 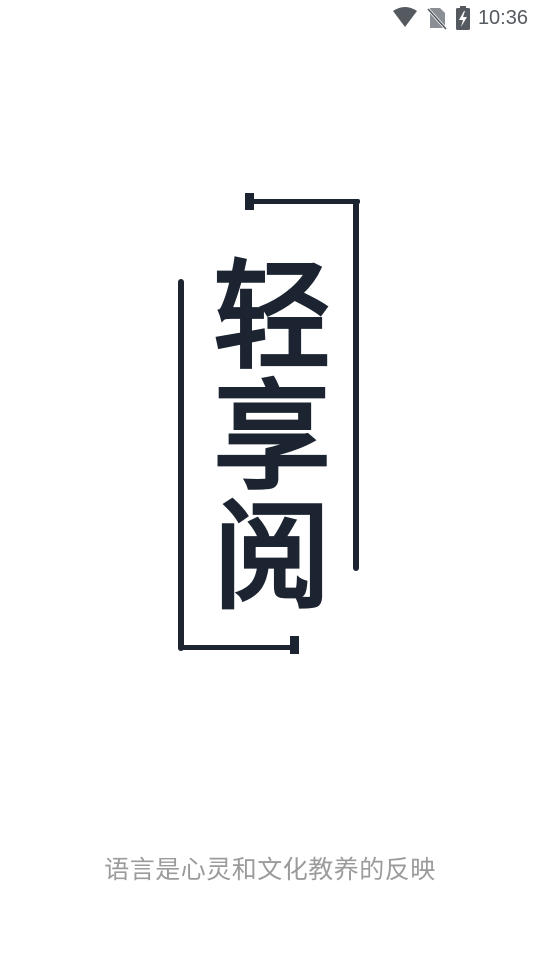 I want to click on splash-tagline: 语言是心灵和文化教养的反映, so click(x=270, y=869).